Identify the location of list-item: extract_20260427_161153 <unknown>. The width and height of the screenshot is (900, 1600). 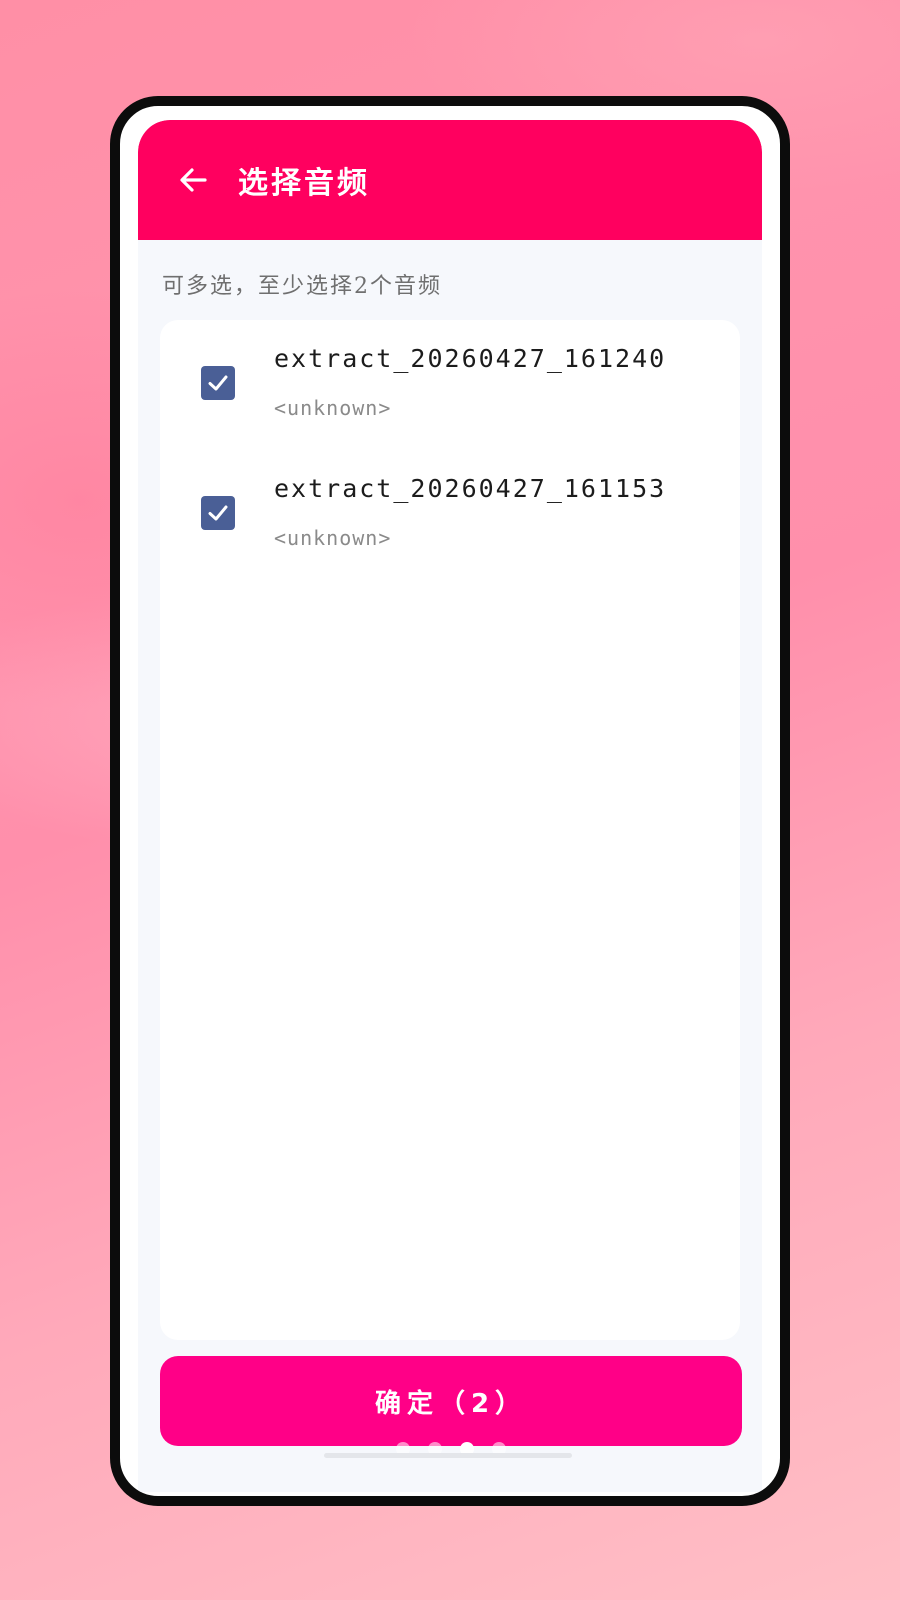
(450, 505).